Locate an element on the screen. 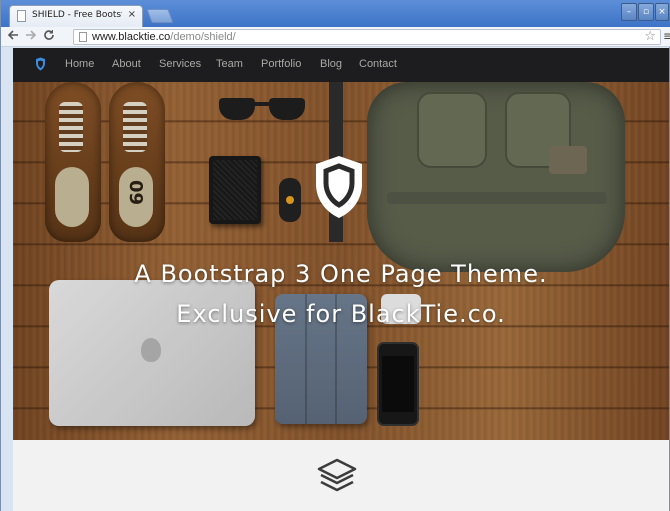 This screenshot has height=511, width=670. url-host: www.blacktie.co is located at coordinates (131, 37).